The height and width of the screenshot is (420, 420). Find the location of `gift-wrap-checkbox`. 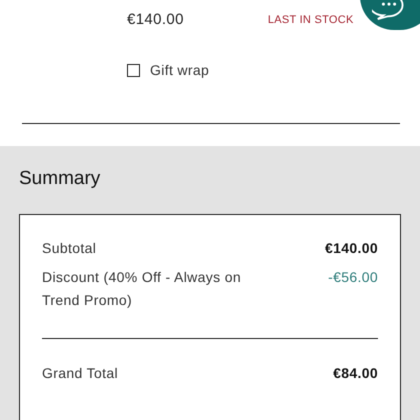

gift-wrap-checkbox is located at coordinates (133, 70).